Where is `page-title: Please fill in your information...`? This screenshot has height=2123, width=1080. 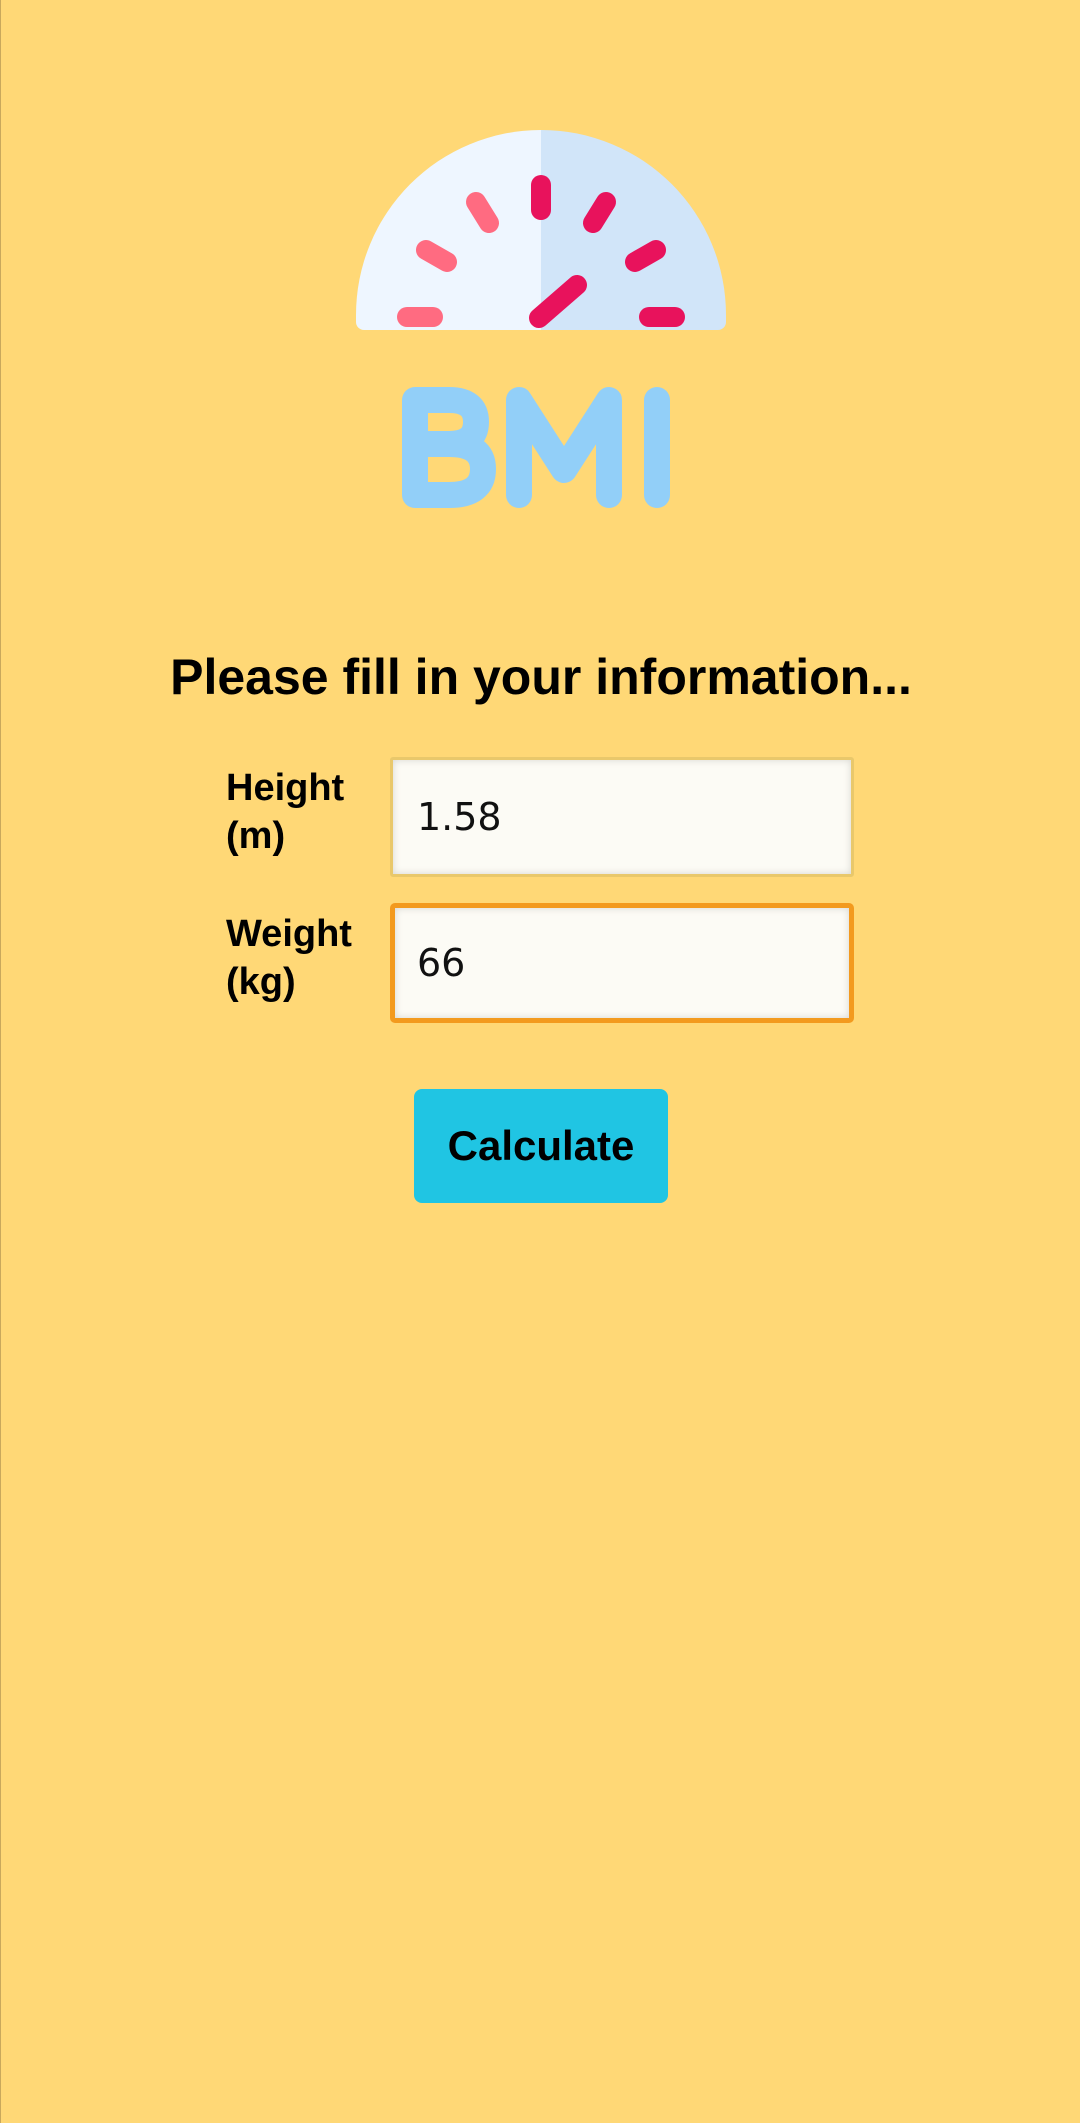
page-title: Please fill in your information... is located at coordinates (541, 677).